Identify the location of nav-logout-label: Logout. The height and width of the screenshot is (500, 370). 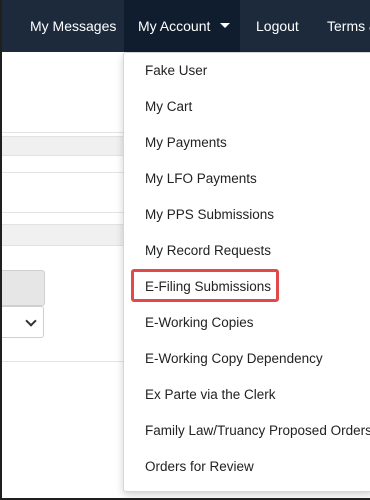
(277, 26).